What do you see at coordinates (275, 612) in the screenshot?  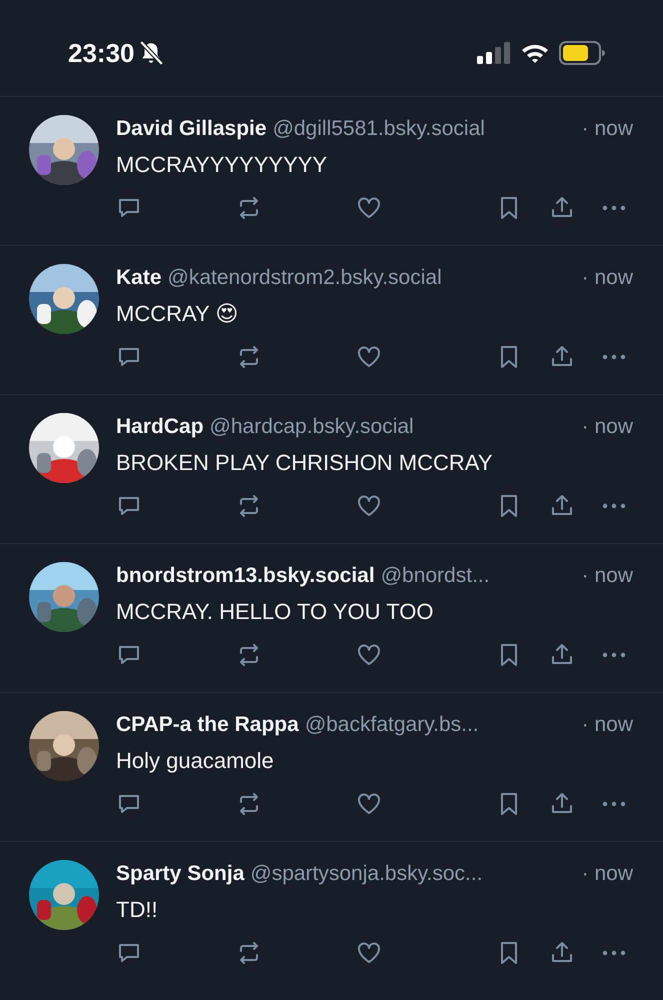 I see `post-text: MCCRAY. HELLO TO YOU TOO` at bounding box center [275, 612].